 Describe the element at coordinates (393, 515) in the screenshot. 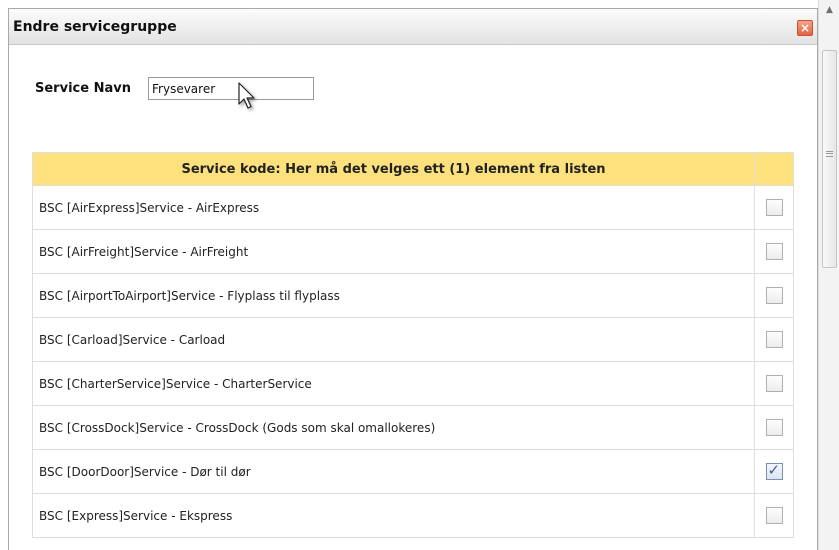

I see `service-label: BSC [Express]Service - Ekspress` at that location.